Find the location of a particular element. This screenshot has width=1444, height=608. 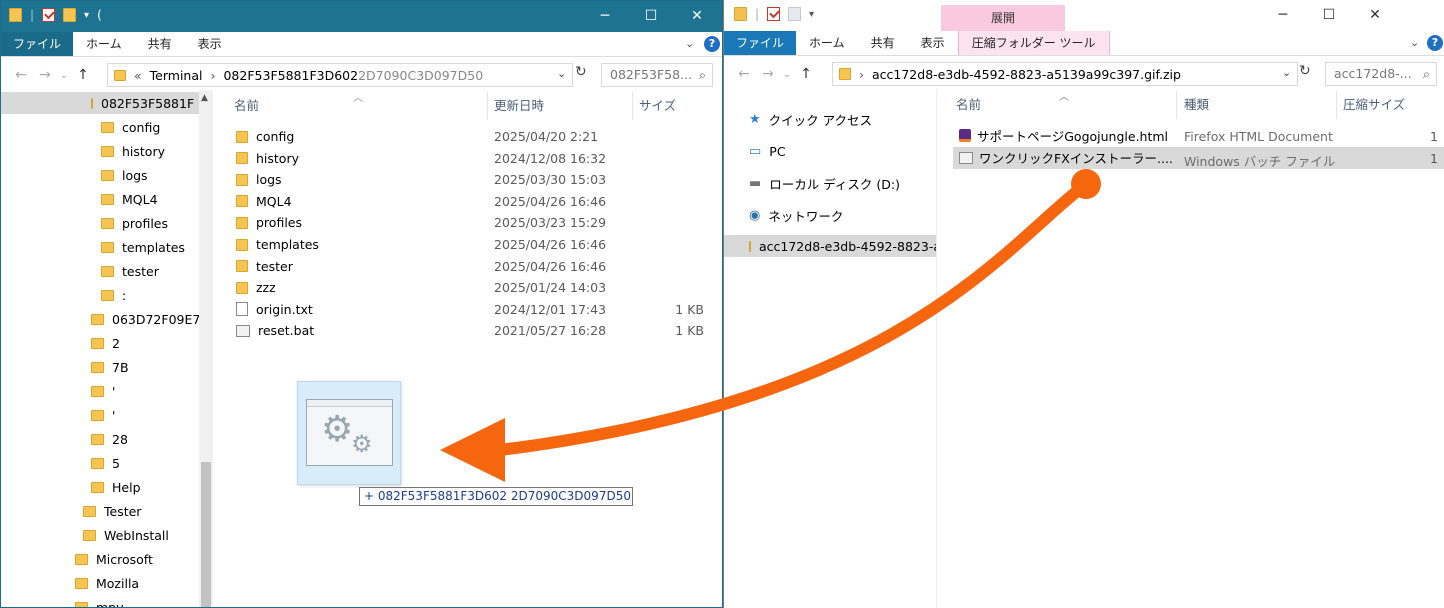

drag-start-dot is located at coordinates (1086, 184).